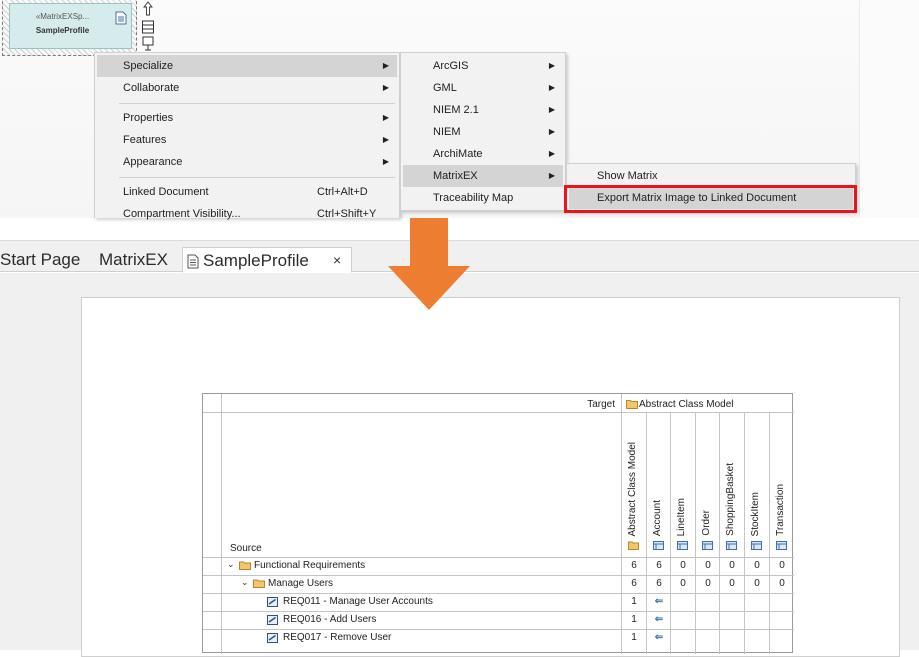  What do you see at coordinates (148, 118) in the screenshot?
I see `menu-item-label: Properties` at bounding box center [148, 118].